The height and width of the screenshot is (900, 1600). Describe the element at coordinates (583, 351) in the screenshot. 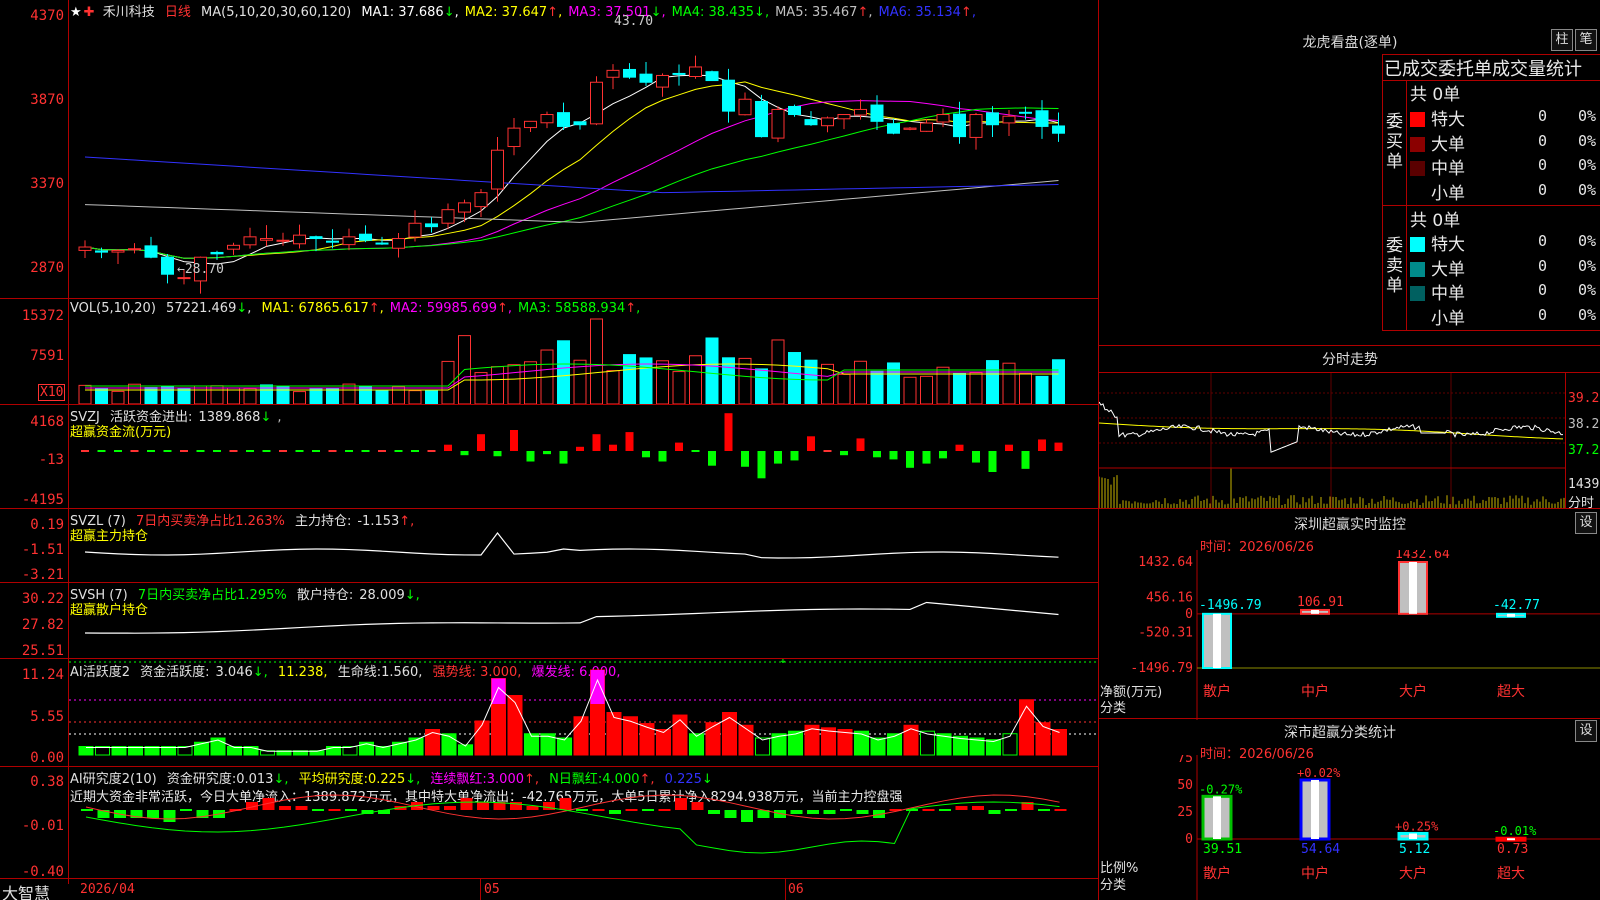

I see `volume-chart` at that location.